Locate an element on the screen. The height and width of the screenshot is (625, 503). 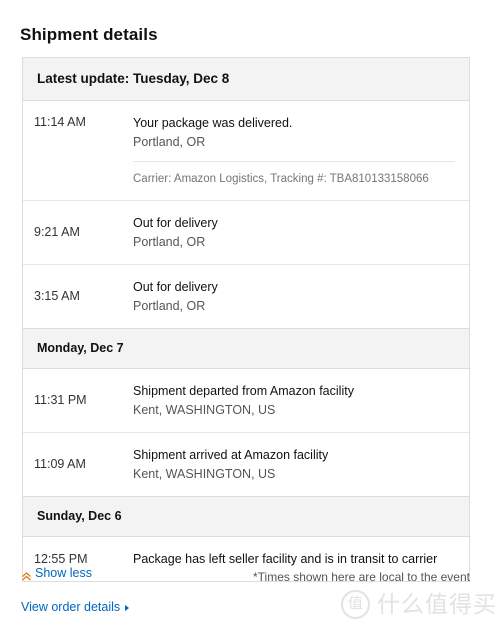
times-local-note: *Times shown here are local to the event is located at coordinates (361, 576).